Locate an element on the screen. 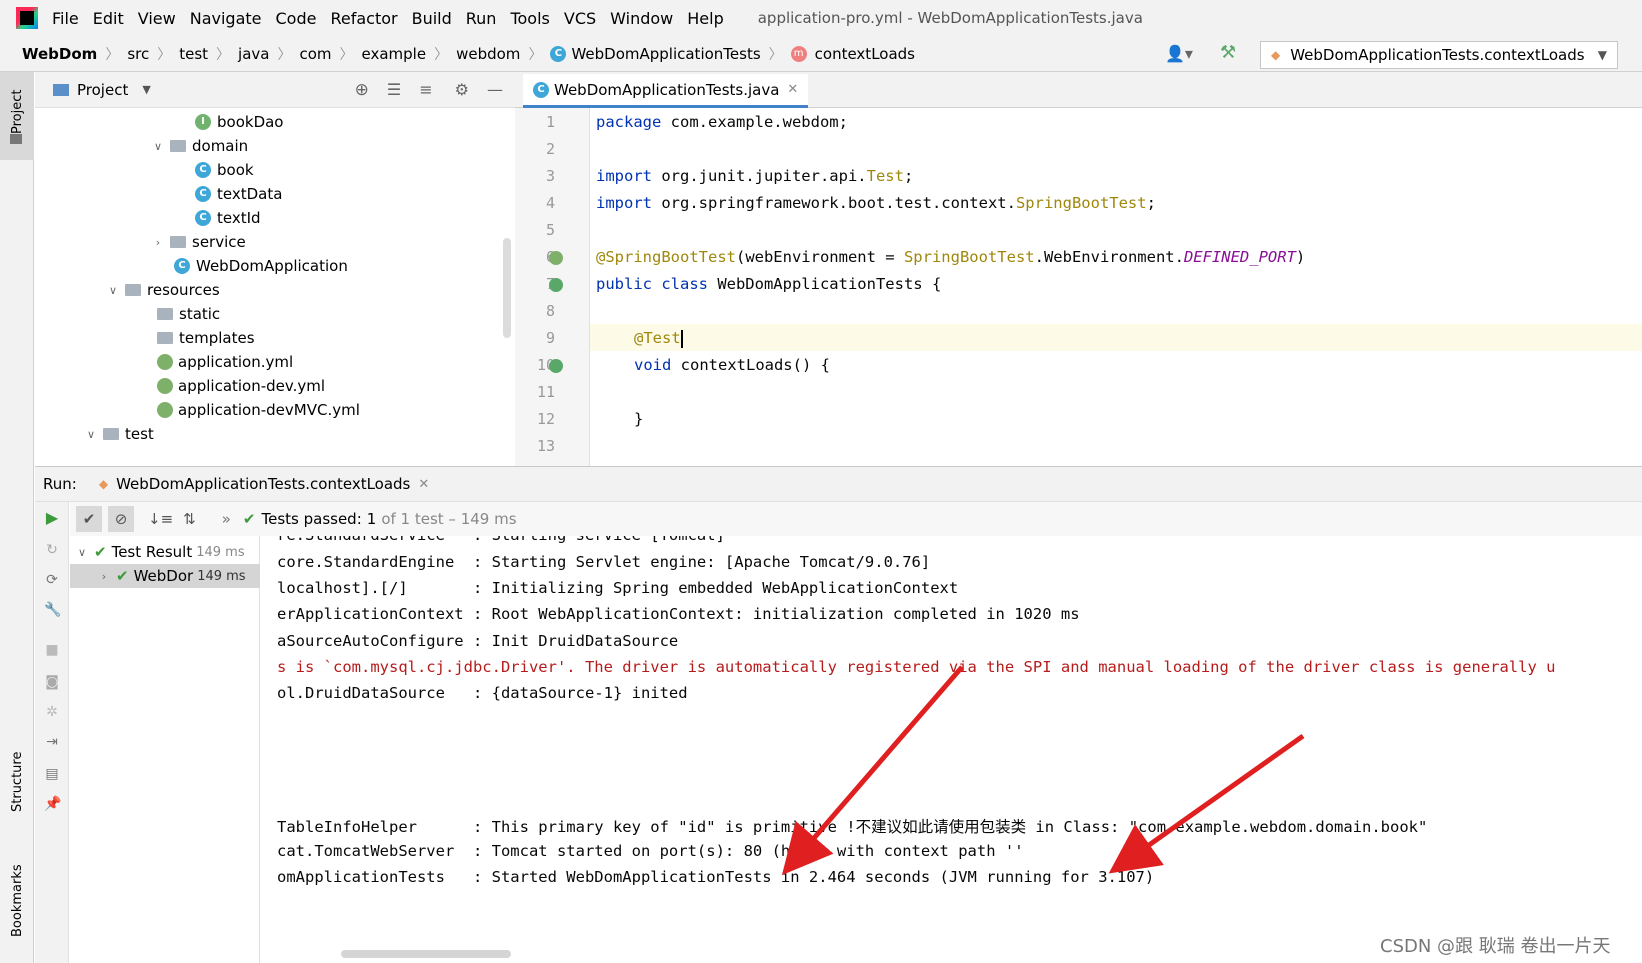  annotation-arrows is located at coordinates (1043, 770).